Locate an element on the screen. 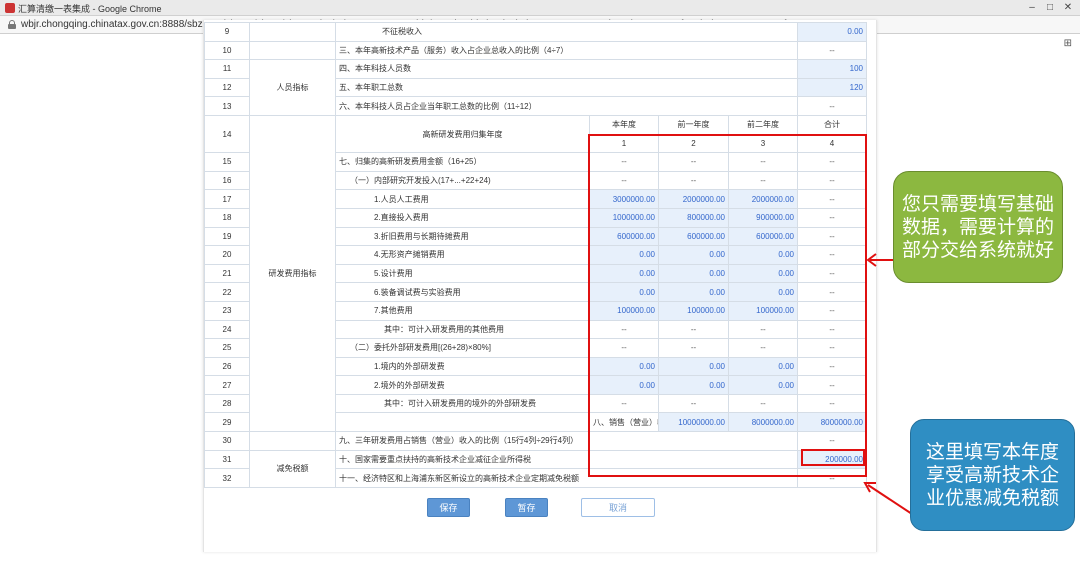  row-number: 30 is located at coordinates (227, 441).